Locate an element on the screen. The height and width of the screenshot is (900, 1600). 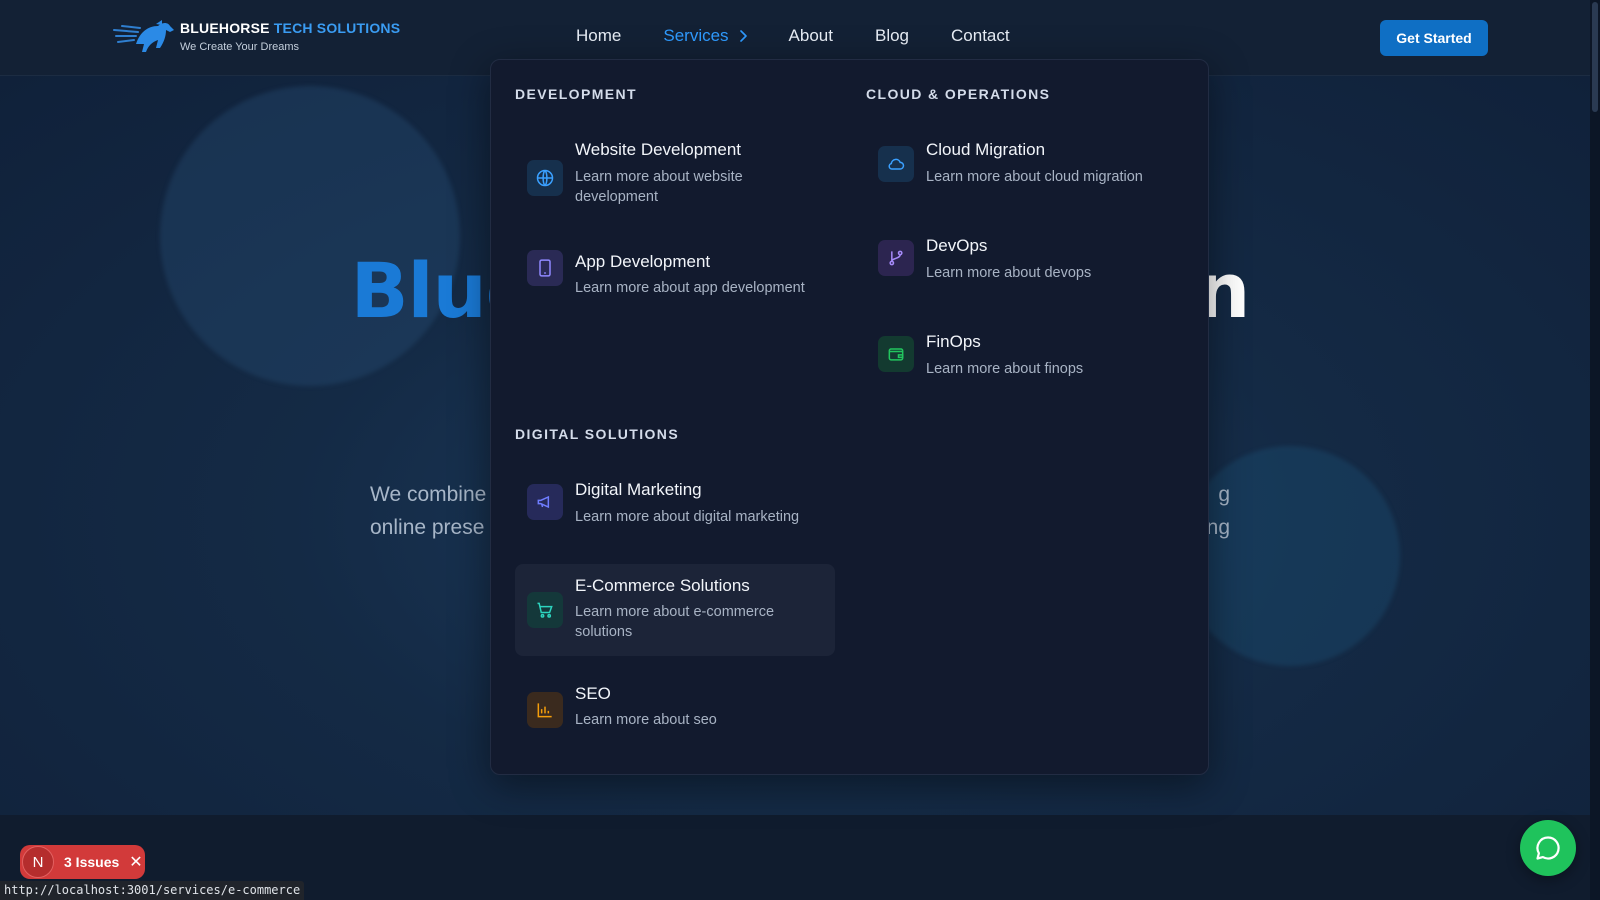
menu-item-title: E-Commerce Solutions is located at coordinates (662, 585).